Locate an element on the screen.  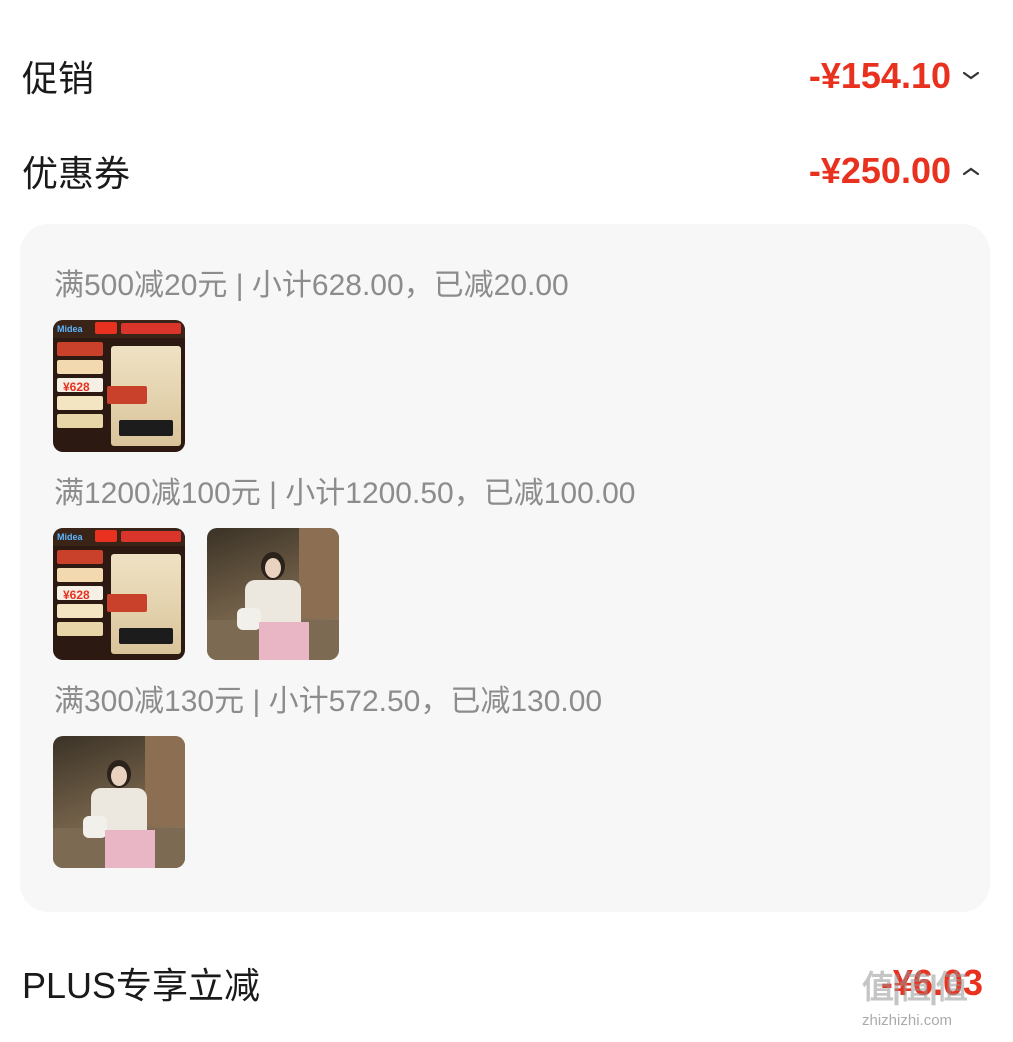
coupon-group-title: 满1200减100元 | 小计1200.50，已减100.00 is located at coordinates (345, 493).